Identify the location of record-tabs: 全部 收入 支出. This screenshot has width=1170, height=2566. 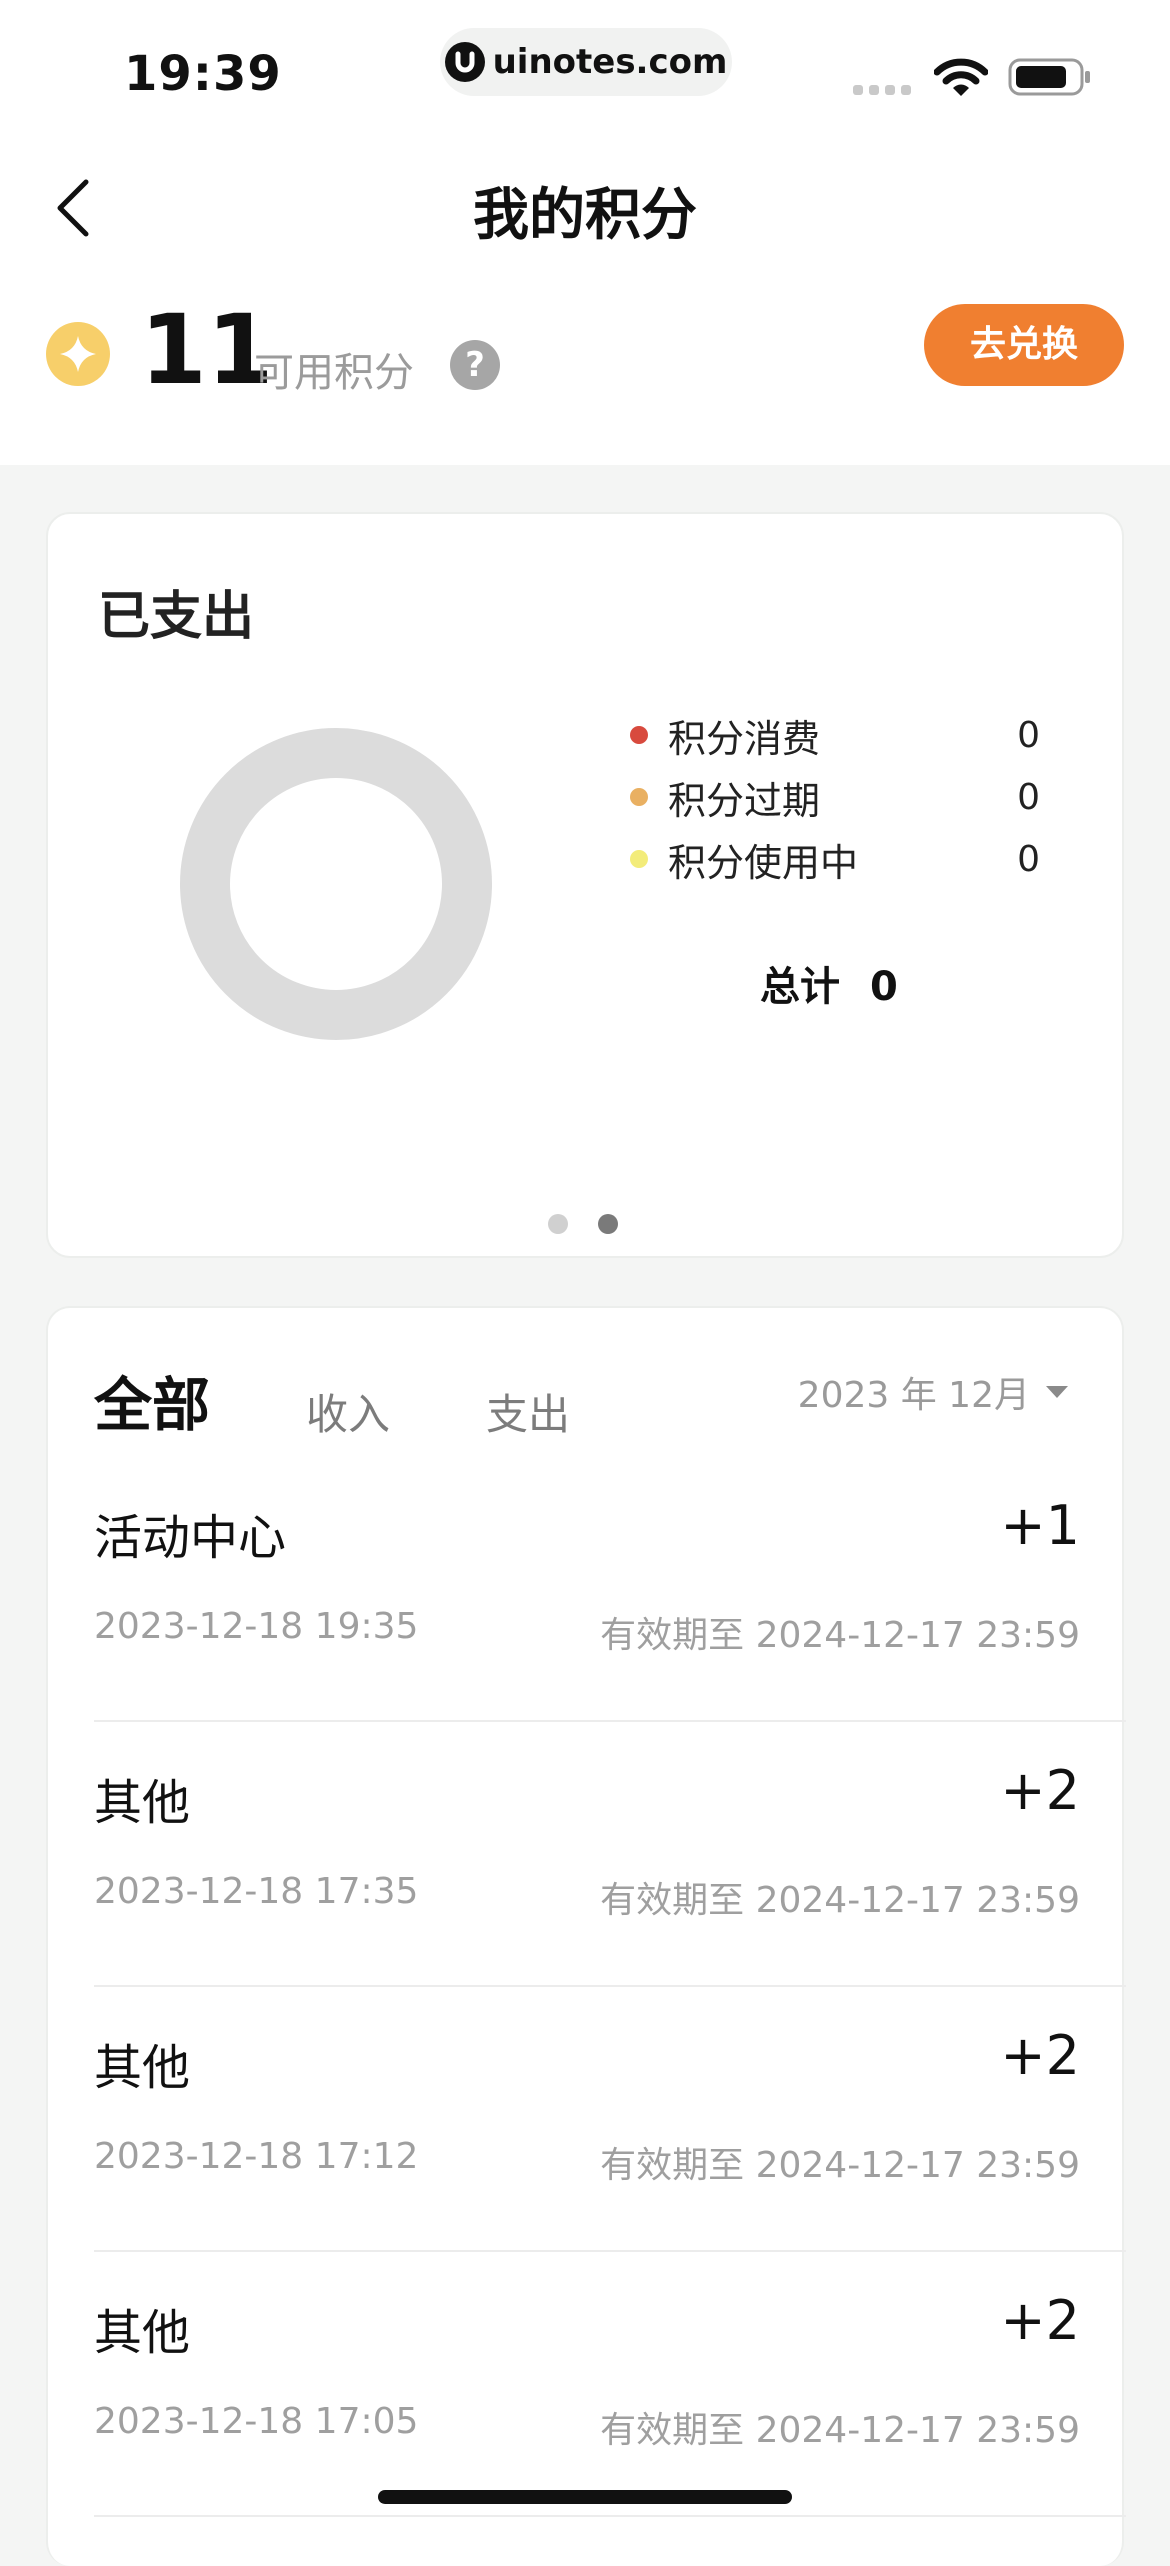
(380, 1400).